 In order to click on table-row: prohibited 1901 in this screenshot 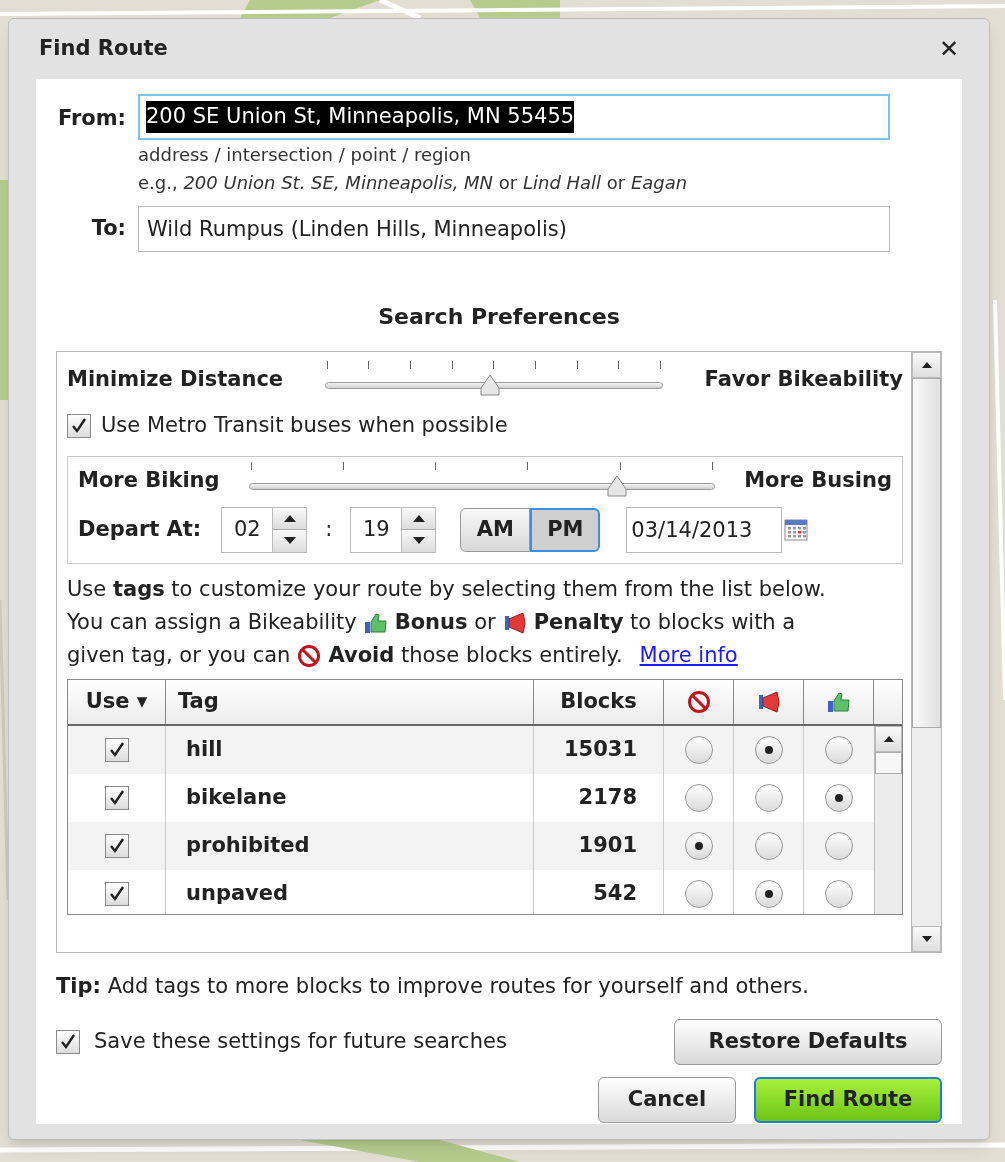, I will do `click(471, 845)`.